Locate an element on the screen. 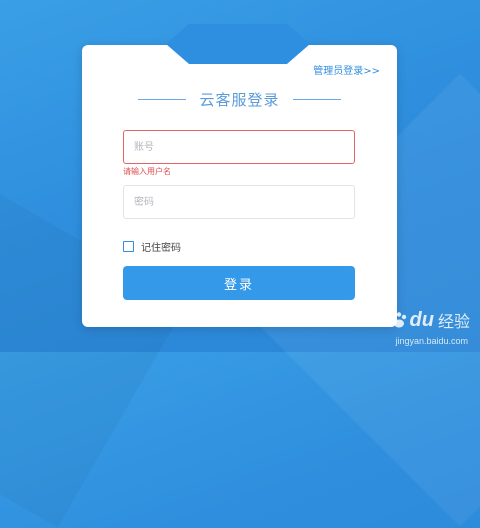  title-row: 云客服登录 is located at coordinates (239, 99).